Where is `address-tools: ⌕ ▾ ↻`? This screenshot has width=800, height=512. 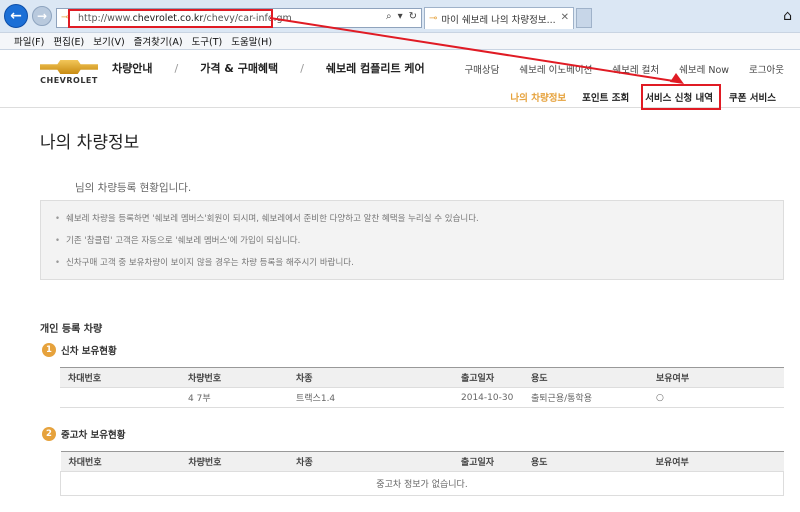 address-tools: ⌕ ▾ ↻ is located at coordinates (401, 16).